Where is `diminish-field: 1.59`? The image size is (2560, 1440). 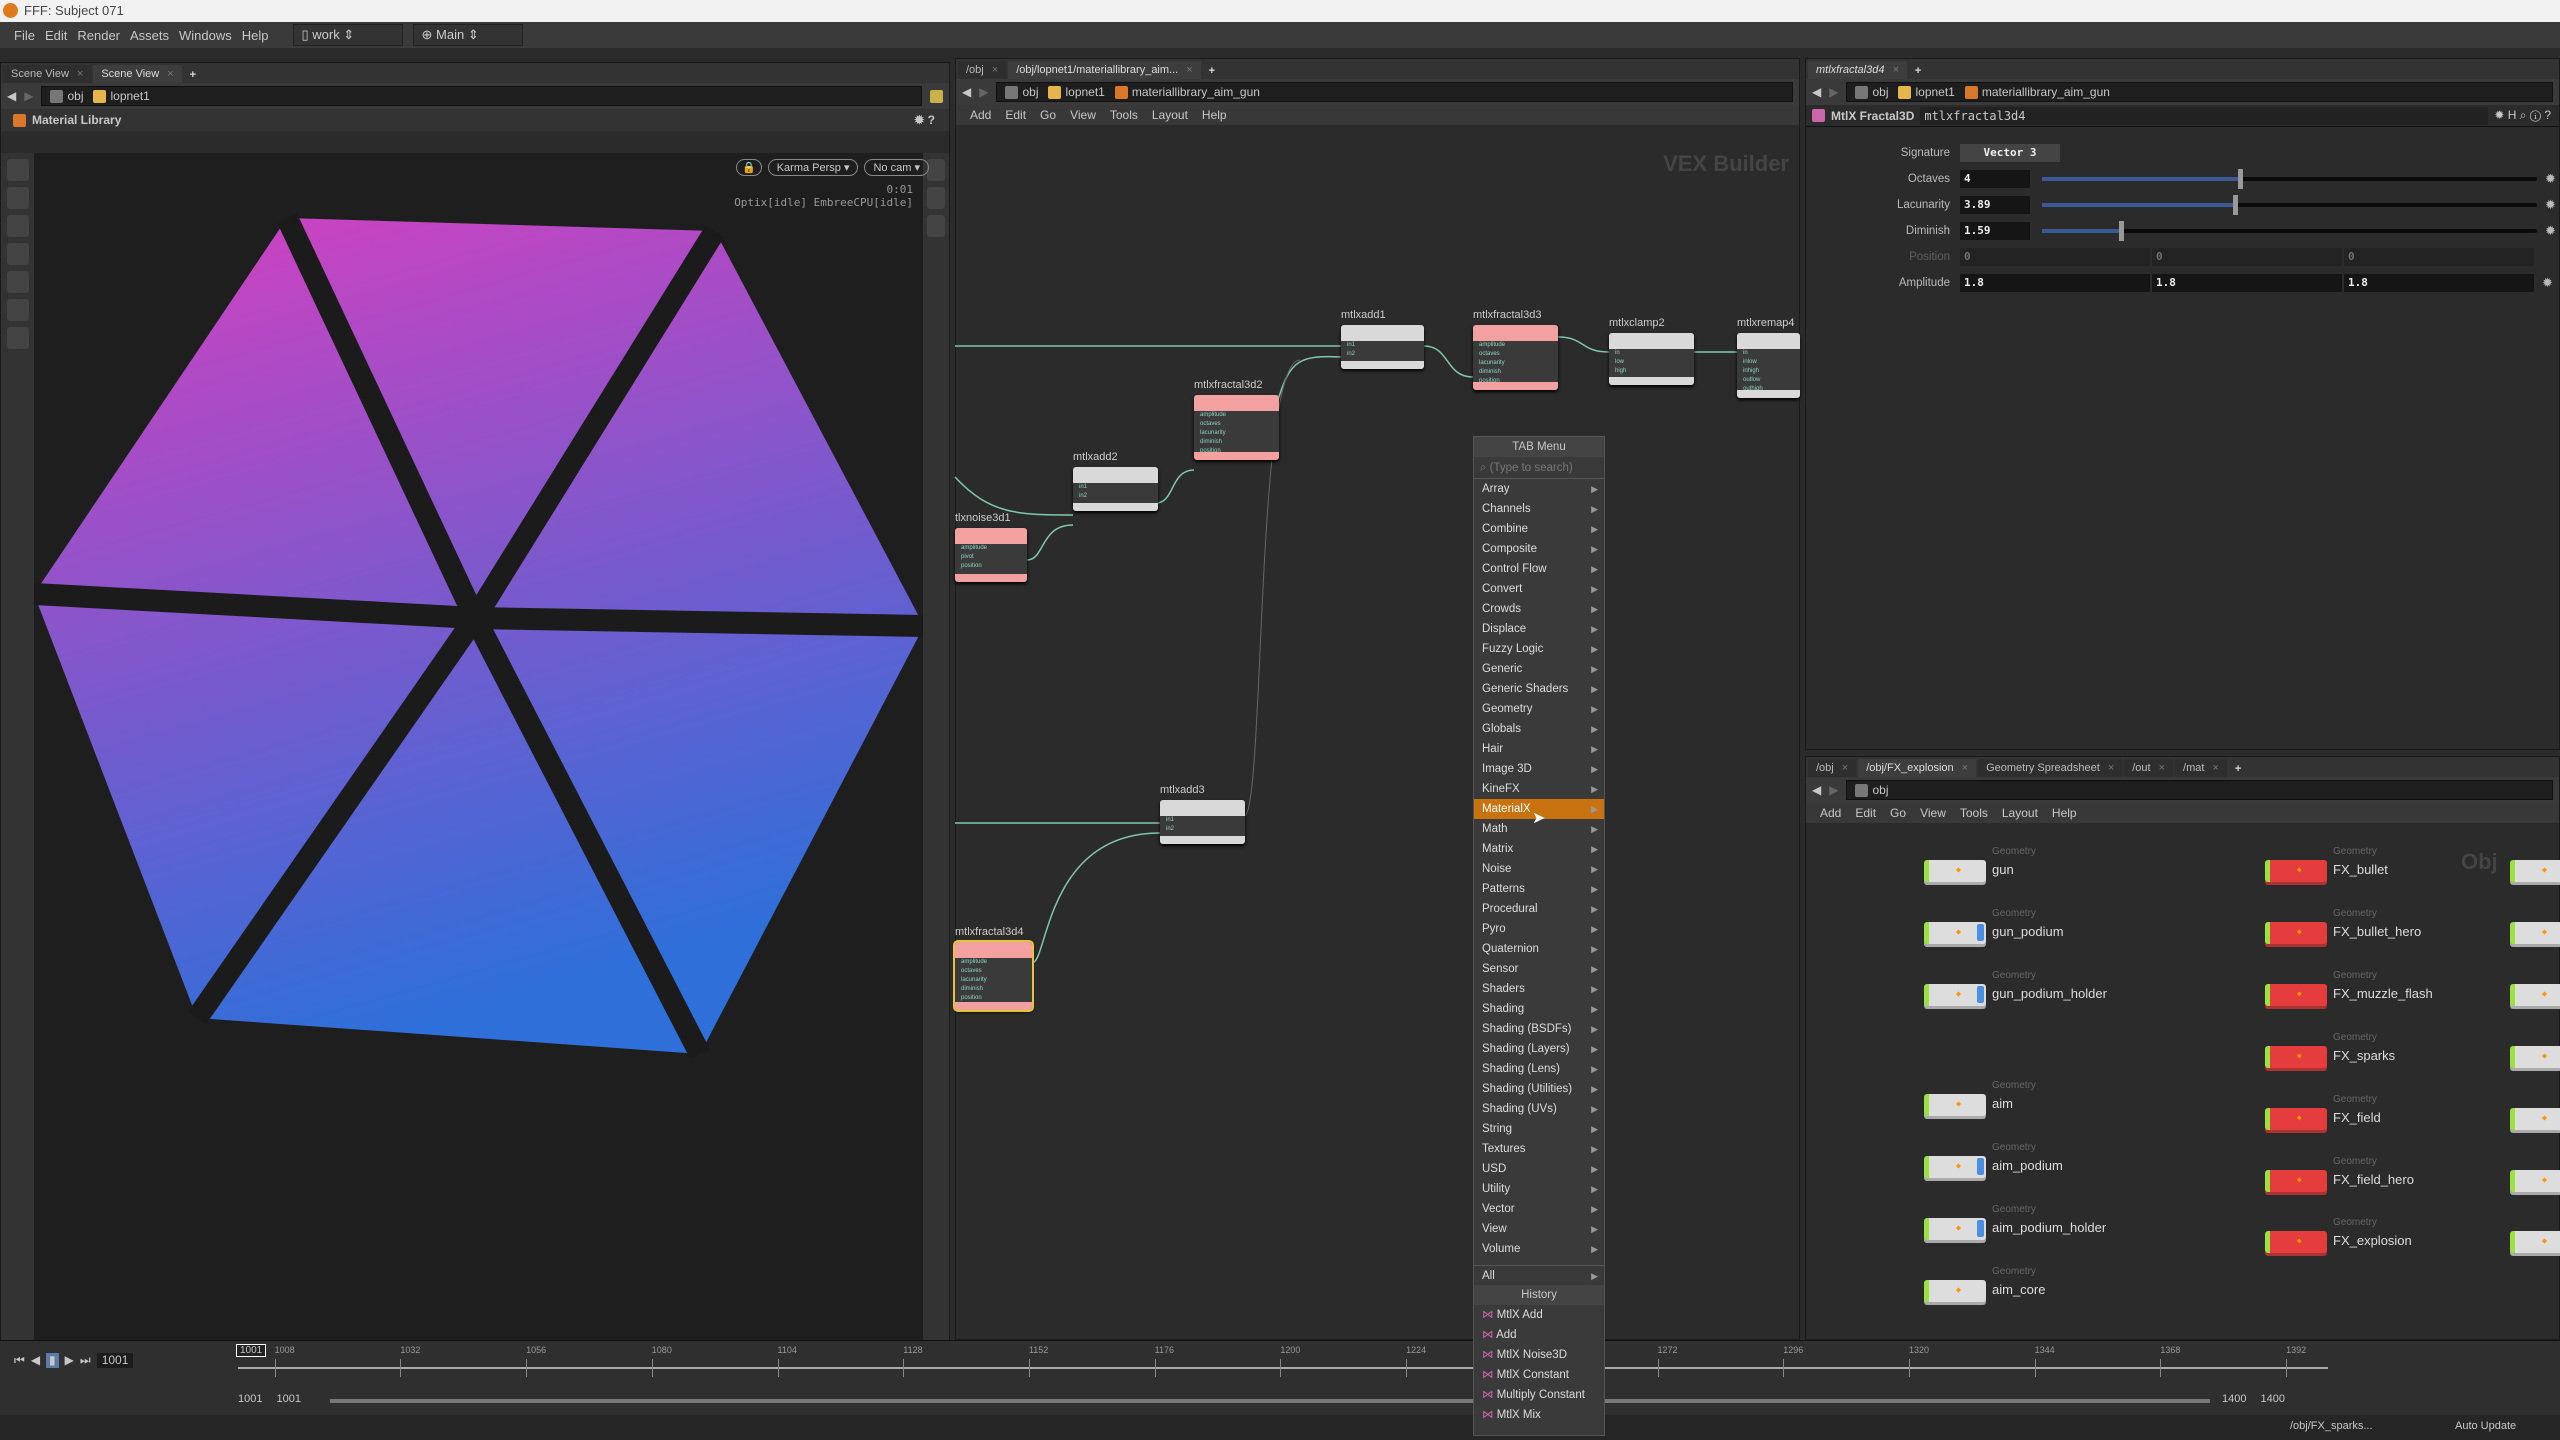
diminish-field: 1.59 is located at coordinates (1995, 231).